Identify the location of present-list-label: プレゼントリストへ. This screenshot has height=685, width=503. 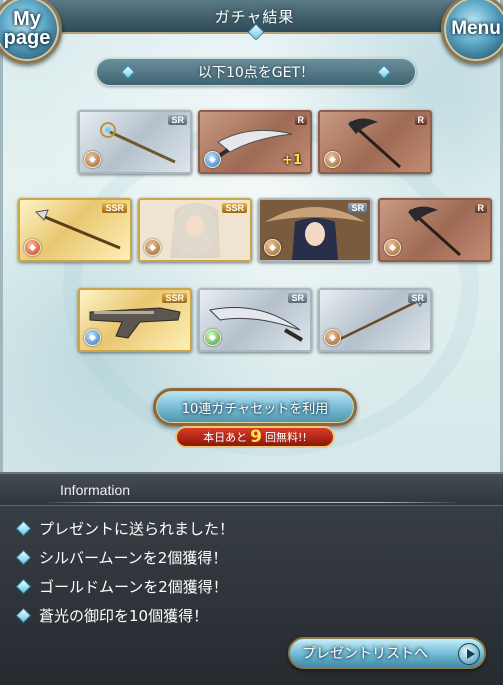
(365, 654).